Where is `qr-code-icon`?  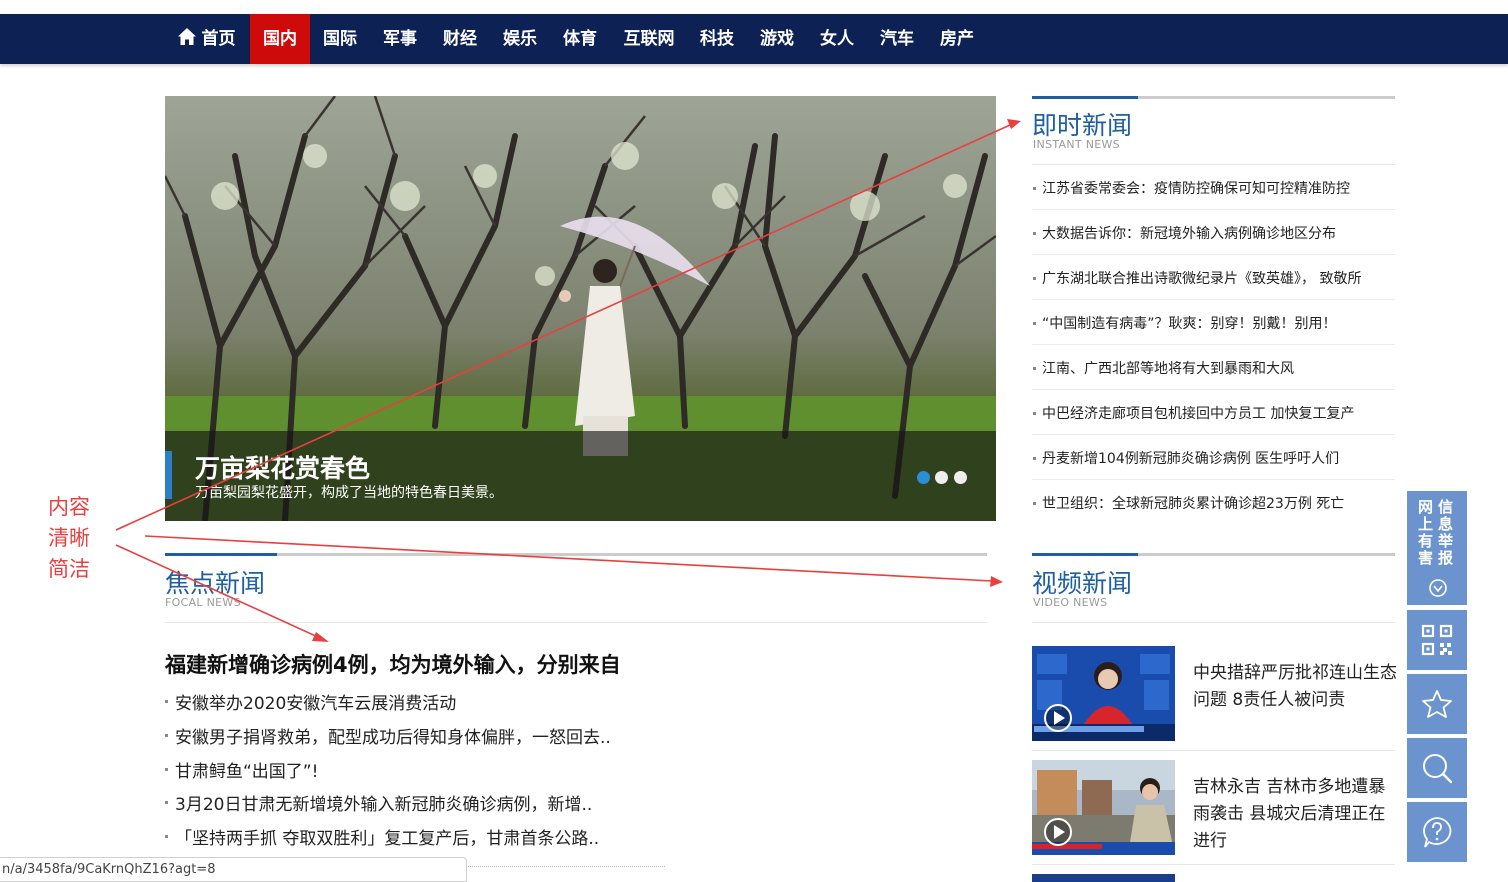
qr-code-icon is located at coordinates (1437, 640).